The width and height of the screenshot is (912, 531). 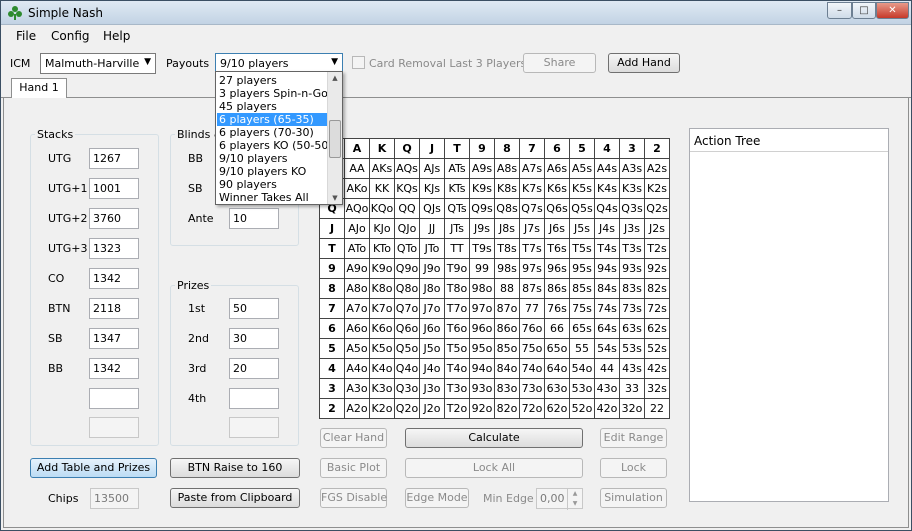 What do you see at coordinates (582, 348) in the screenshot?
I see `hand-cell: 55` at bounding box center [582, 348].